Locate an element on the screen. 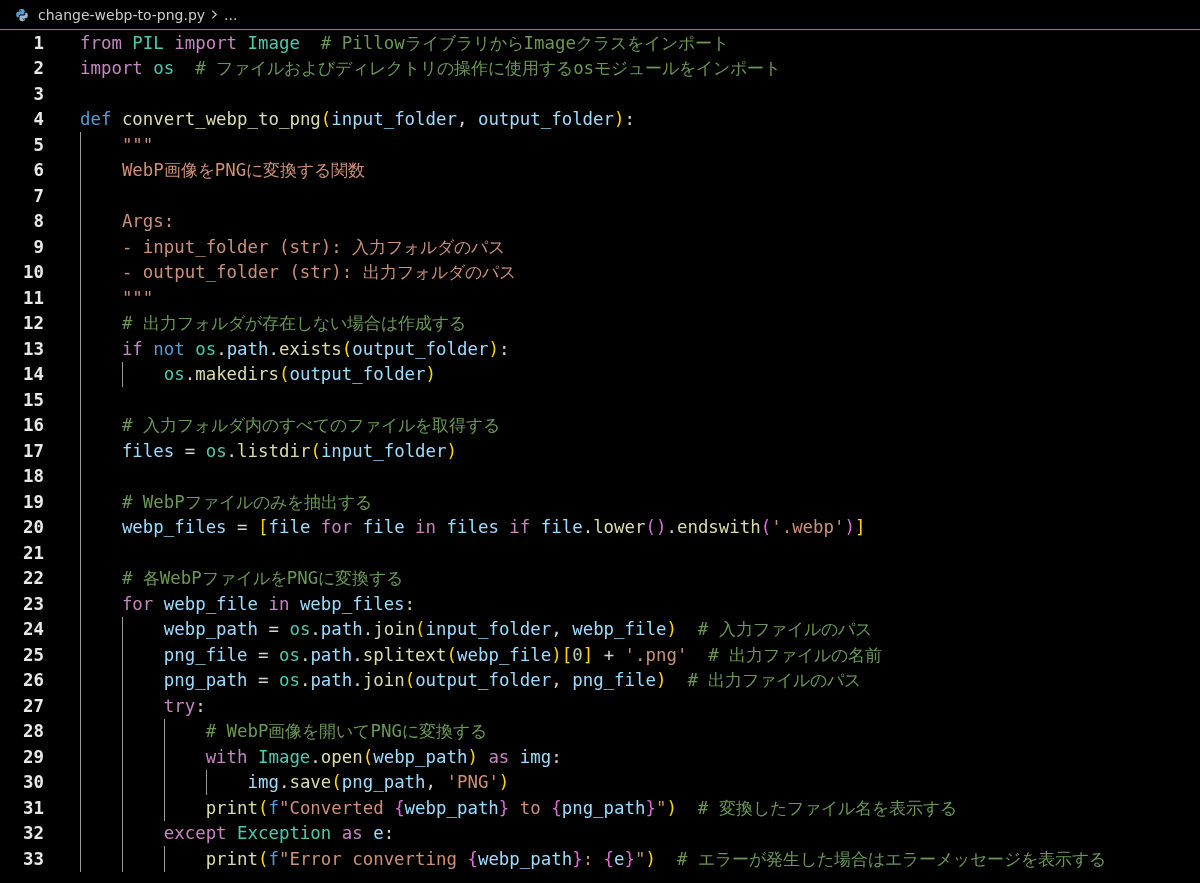 This screenshot has width=1200, height=883. code-line: import os # ファイルおよびディレクトリの操作に使用するosモジュールをインポート is located at coordinates (431, 69).